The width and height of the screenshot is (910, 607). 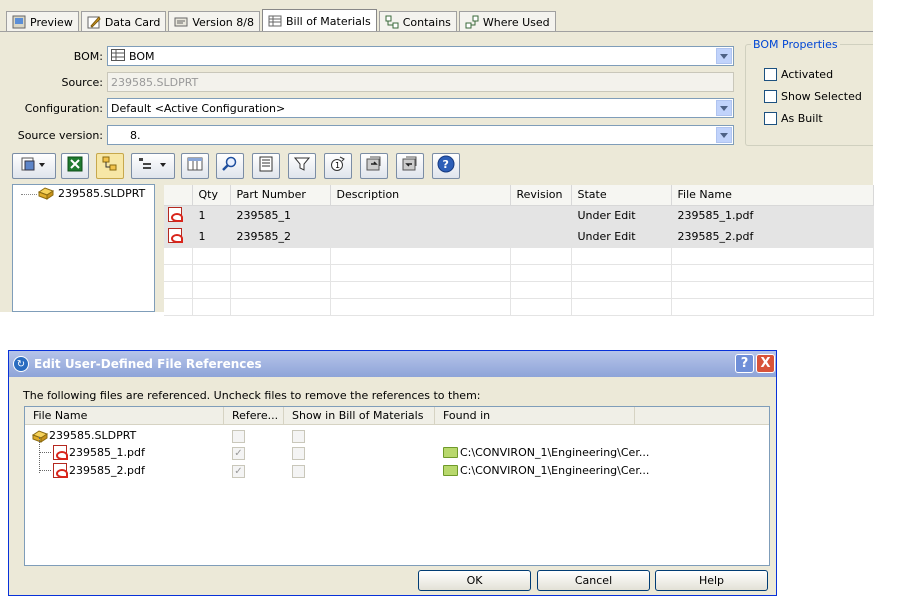 I want to click on as-built-option: As Built, so click(x=793, y=118).